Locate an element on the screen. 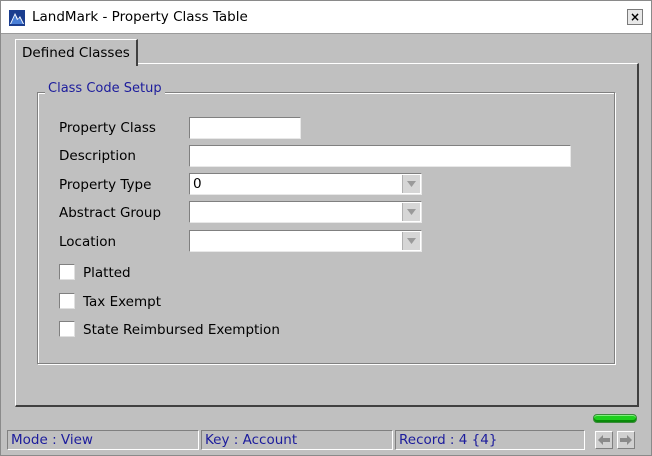 This screenshot has height=456, width=652. arrow-left-icon is located at coordinates (604, 440).